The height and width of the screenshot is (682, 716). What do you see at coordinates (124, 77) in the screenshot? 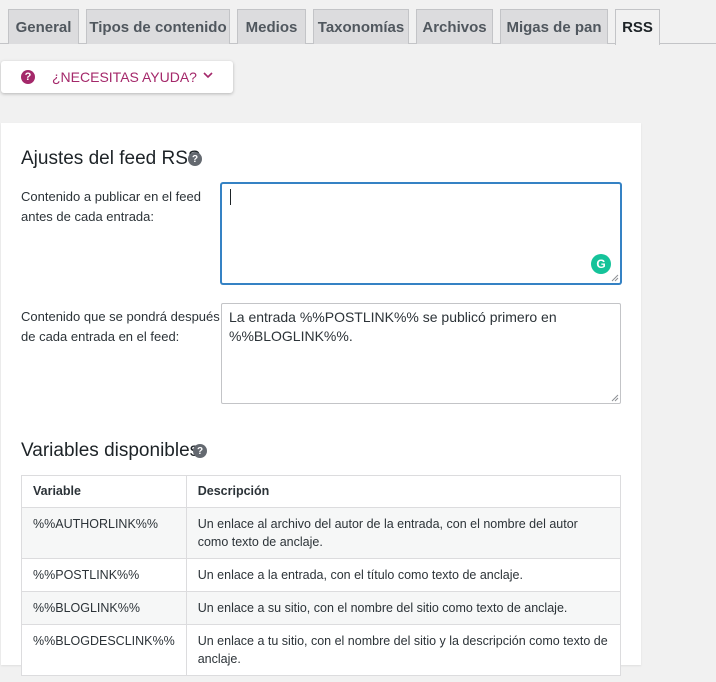
I see `help-label: ¿NECESITAS AYUDA?` at bounding box center [124, 77].